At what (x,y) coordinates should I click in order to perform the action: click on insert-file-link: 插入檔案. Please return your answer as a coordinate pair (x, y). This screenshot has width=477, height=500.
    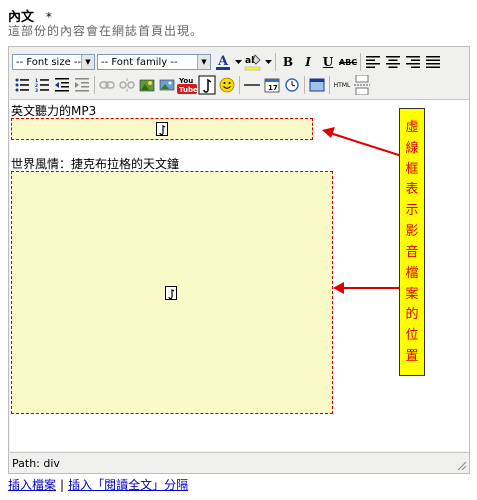
    Looking at the image, I should click on (32, 485).